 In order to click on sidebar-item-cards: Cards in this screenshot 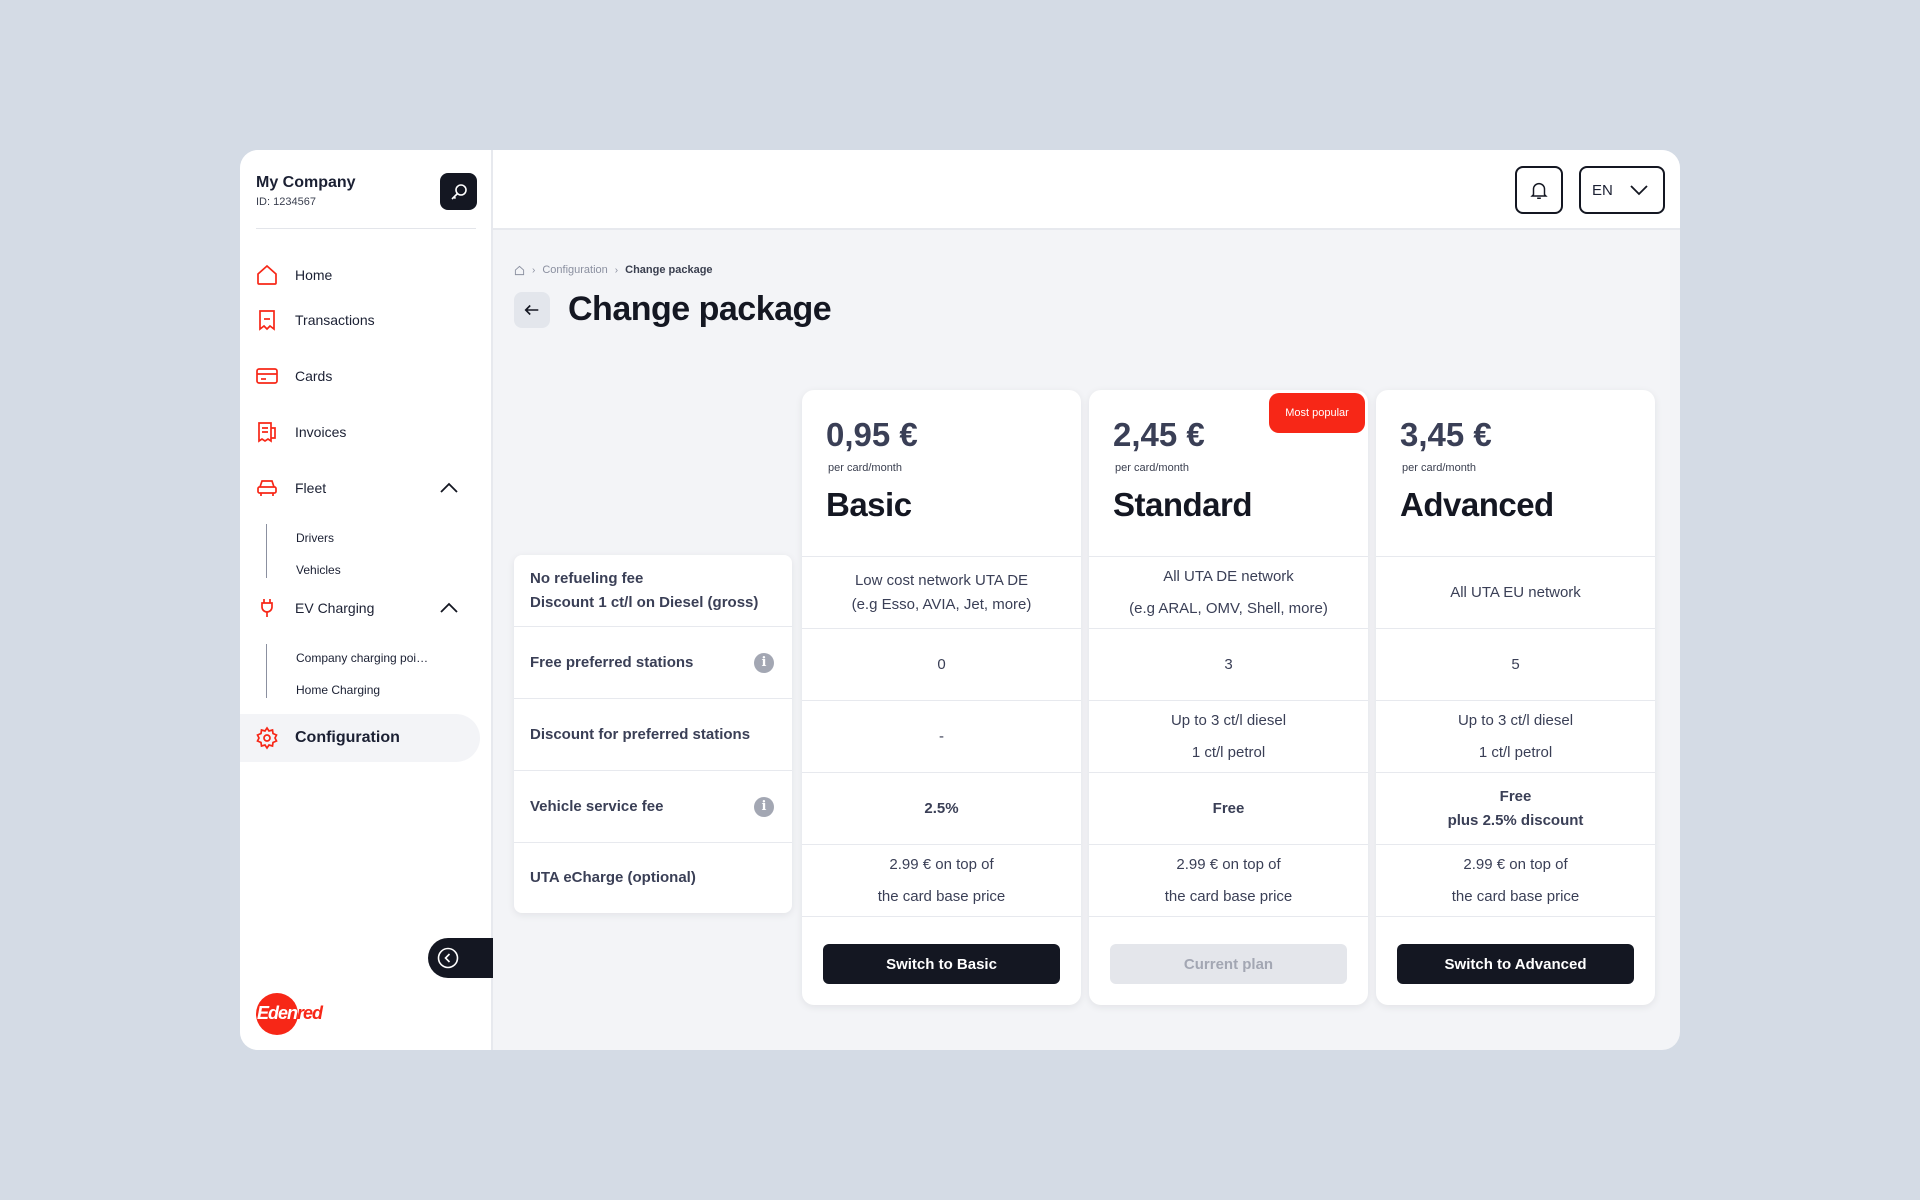, I will do `click(360, 376)`.